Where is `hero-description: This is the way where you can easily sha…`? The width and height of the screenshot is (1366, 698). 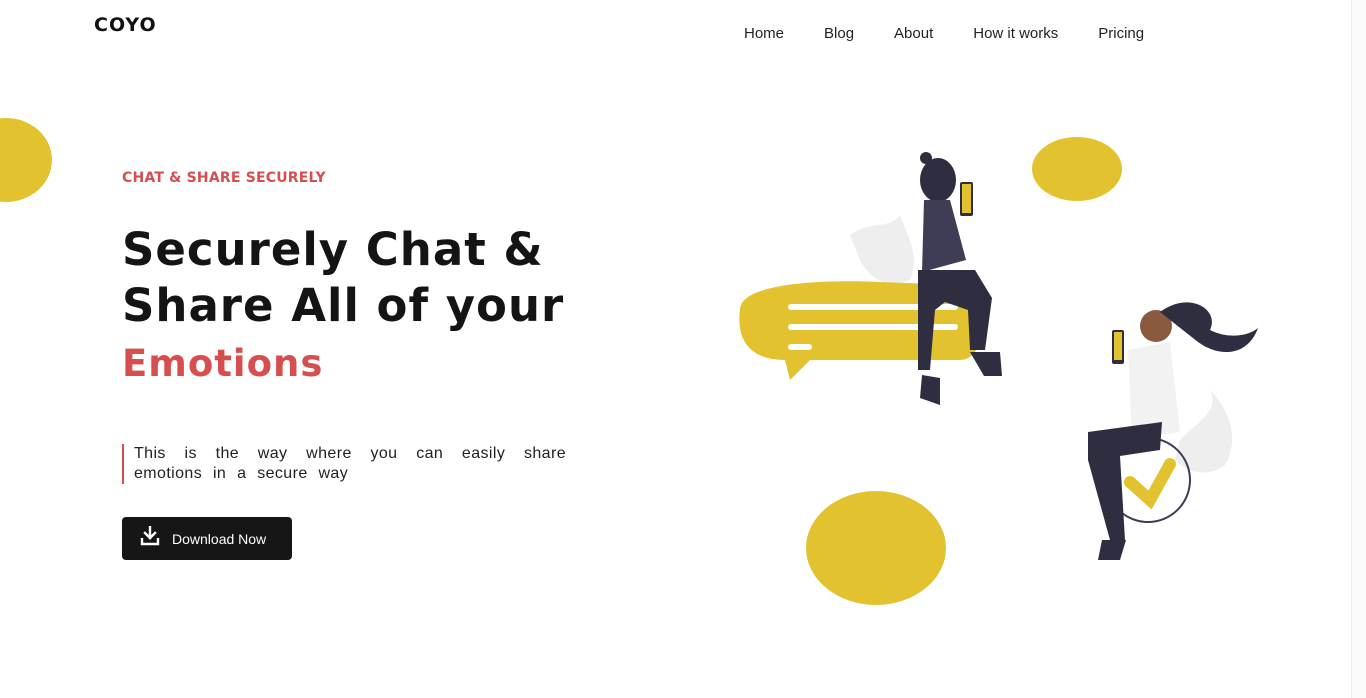 hero-description: This is the way where you can easily sha… is located at coordinates (344, 464).